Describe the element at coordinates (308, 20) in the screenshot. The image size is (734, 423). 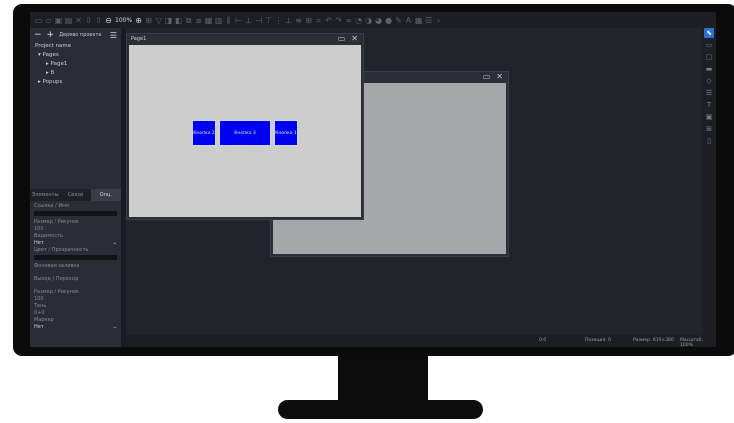
I see `grid-icon: ⊞` at that location.